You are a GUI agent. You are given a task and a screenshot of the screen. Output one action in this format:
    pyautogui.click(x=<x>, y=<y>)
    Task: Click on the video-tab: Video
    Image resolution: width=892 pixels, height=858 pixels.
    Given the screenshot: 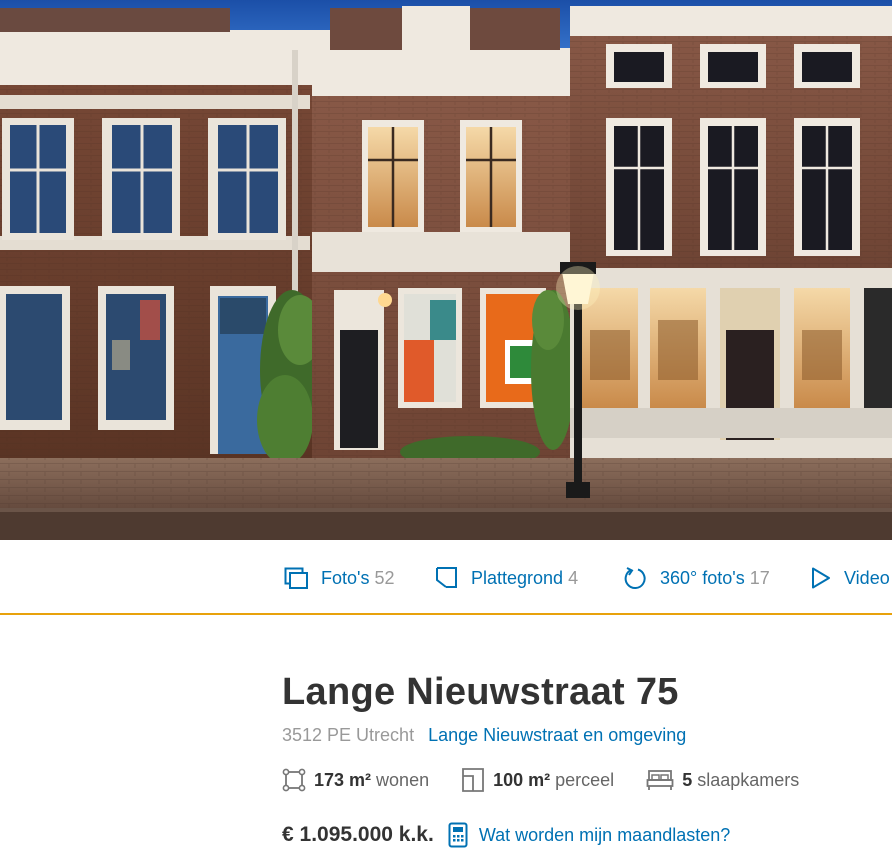 What is the action you would take?
    pyautogui.click(x=850, y=578)
    